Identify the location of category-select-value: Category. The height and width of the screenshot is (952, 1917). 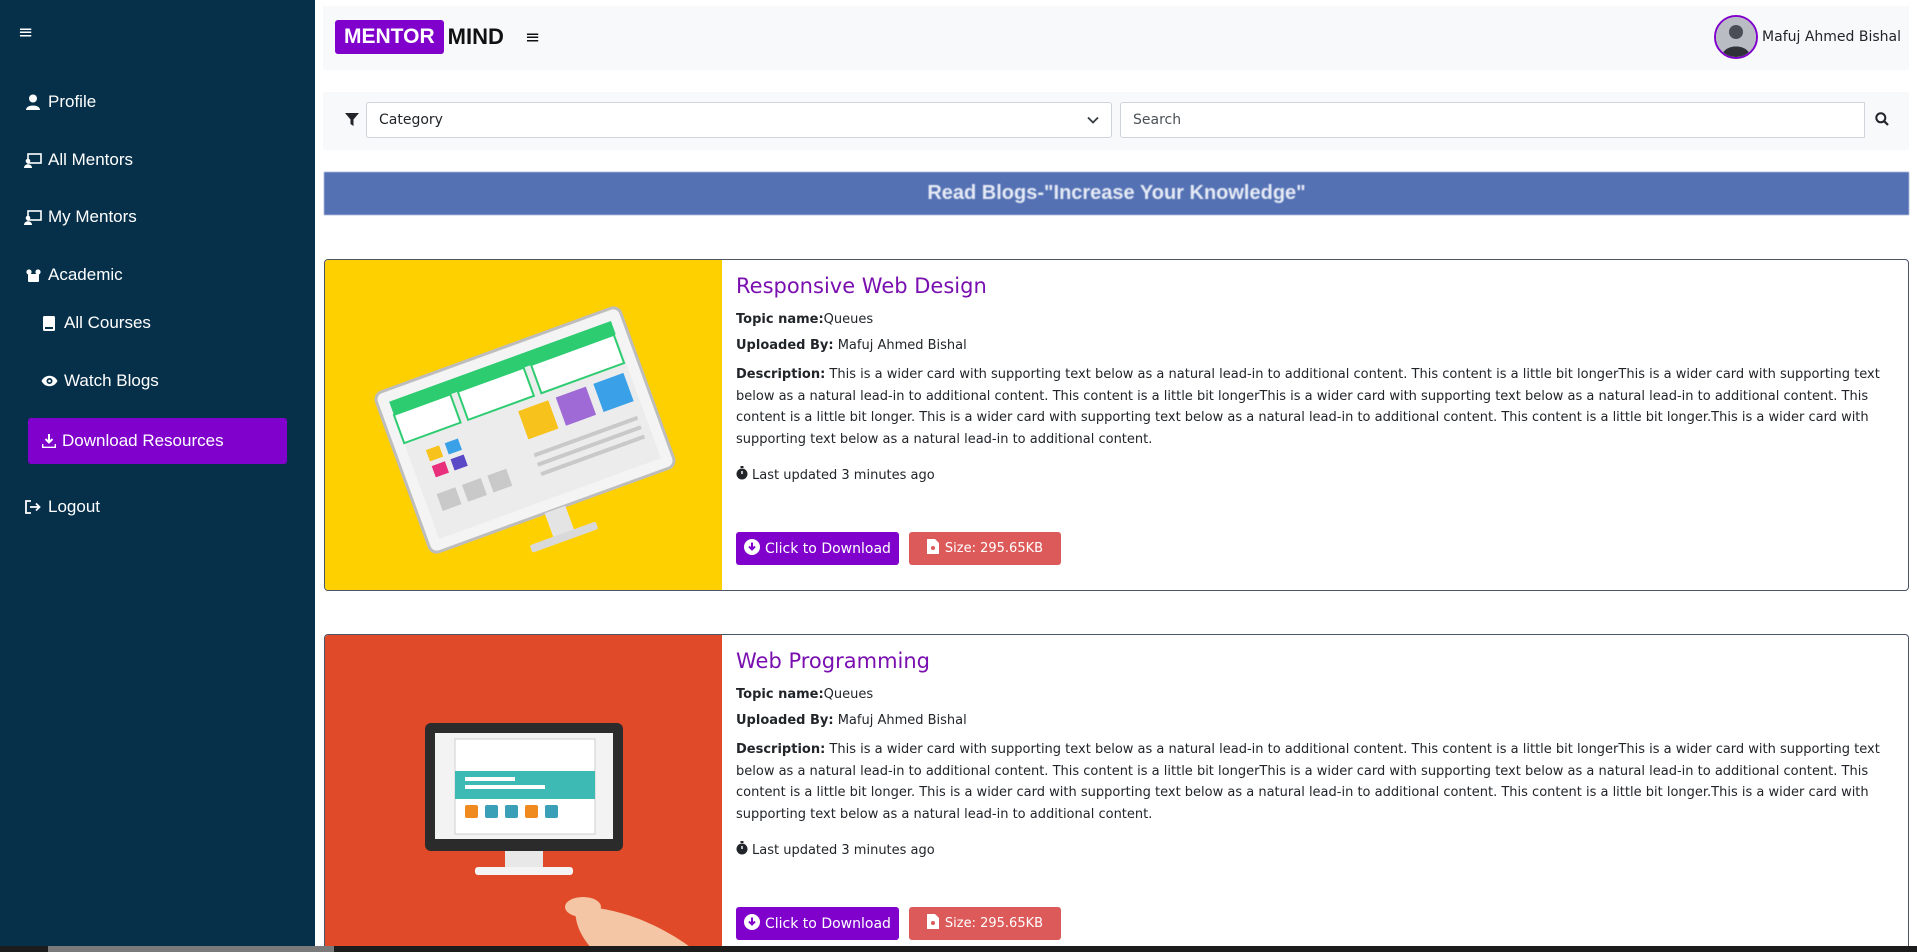
(411, 120).